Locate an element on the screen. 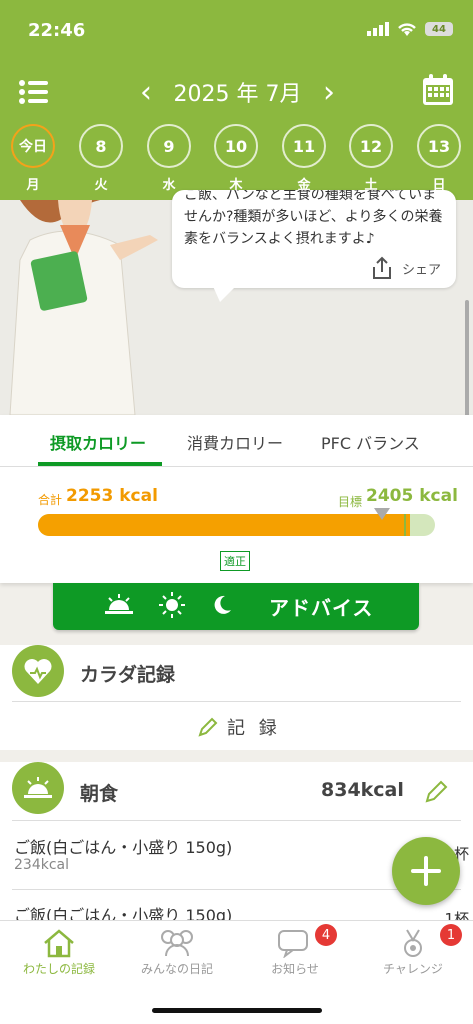 Image resolution: width=473 pixels, height=1024 pixels. day-13: 13 日 is located at coordinates (439, 158).